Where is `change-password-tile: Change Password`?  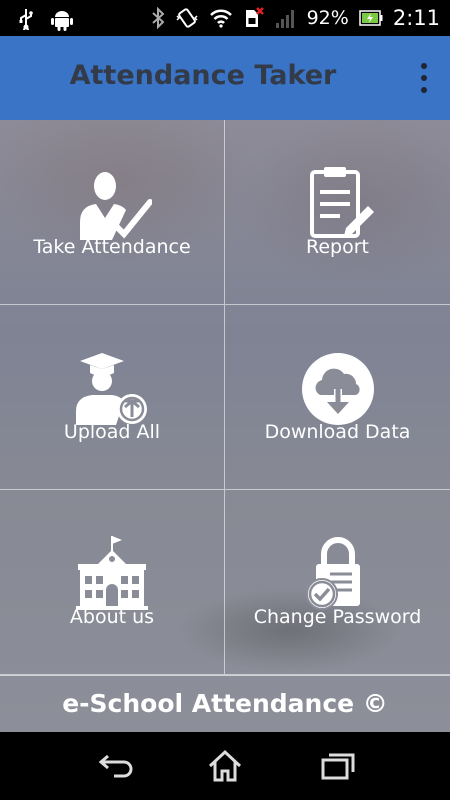 change-password-tile: Change Password is located at coordinates (337, 582).